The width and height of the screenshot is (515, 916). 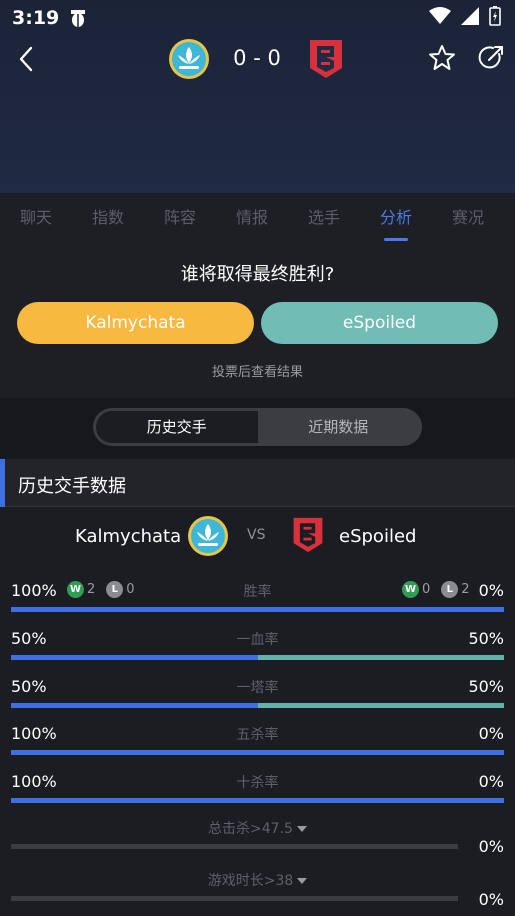 What do you see at coordinates (250, 829) in the screenshot?
I see `threshold-label: 总击杀>47.5` at bounding box center [250, 829].